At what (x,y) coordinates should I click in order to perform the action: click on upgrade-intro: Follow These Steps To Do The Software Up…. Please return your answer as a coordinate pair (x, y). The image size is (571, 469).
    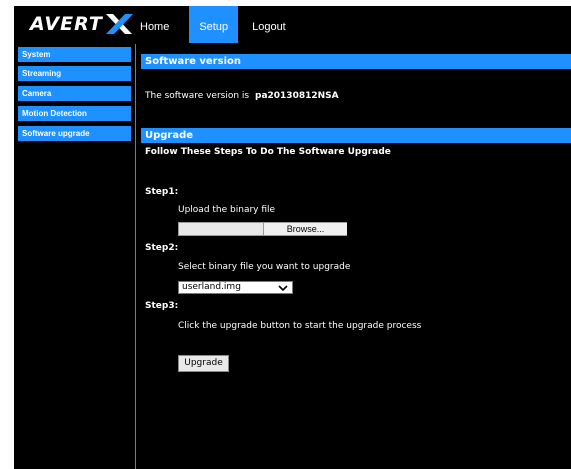
    Looking at the image, I should click on (268, 152).